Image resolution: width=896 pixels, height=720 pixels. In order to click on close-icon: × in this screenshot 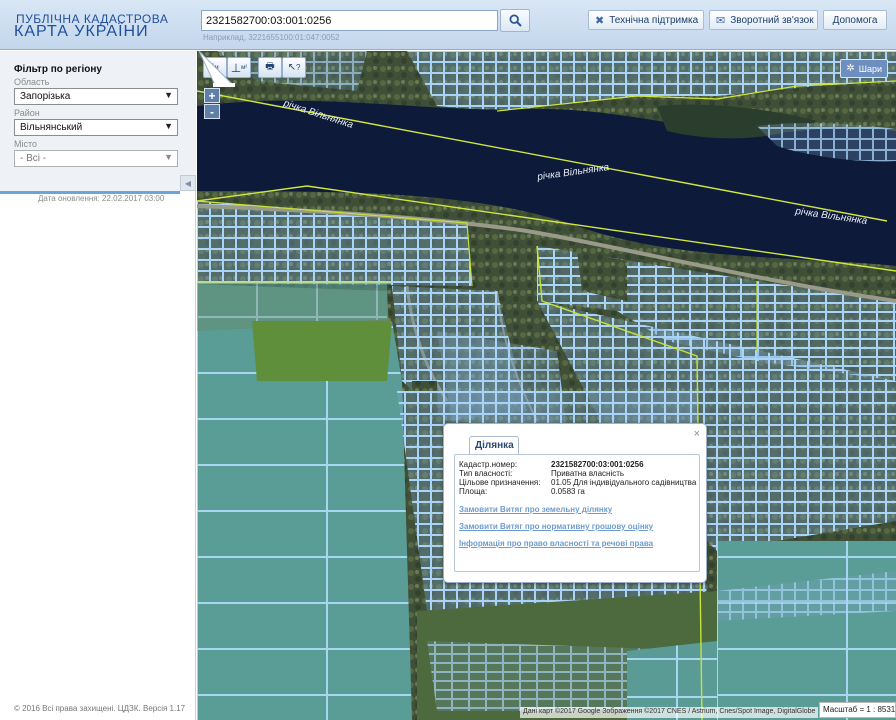, I will do `click(697, 434)`.